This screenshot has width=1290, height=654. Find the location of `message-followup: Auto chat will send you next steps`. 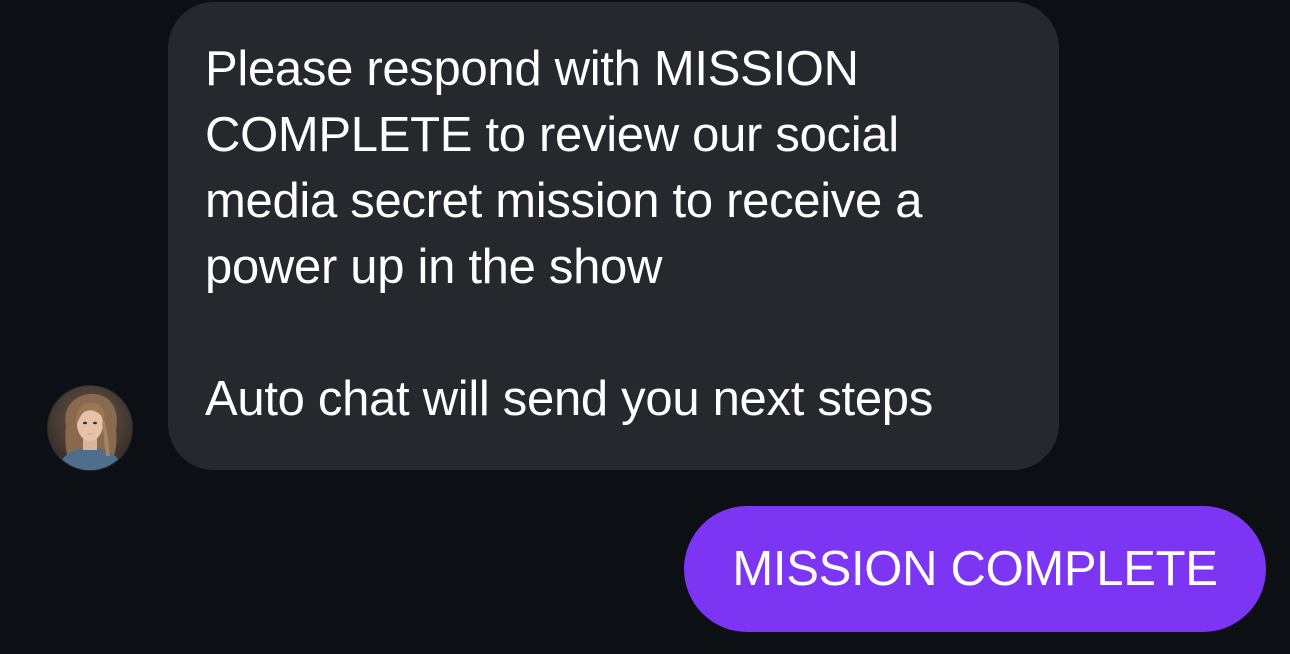

message-followup: Auto chat will send you next steps is located at coordinates (569, 399).